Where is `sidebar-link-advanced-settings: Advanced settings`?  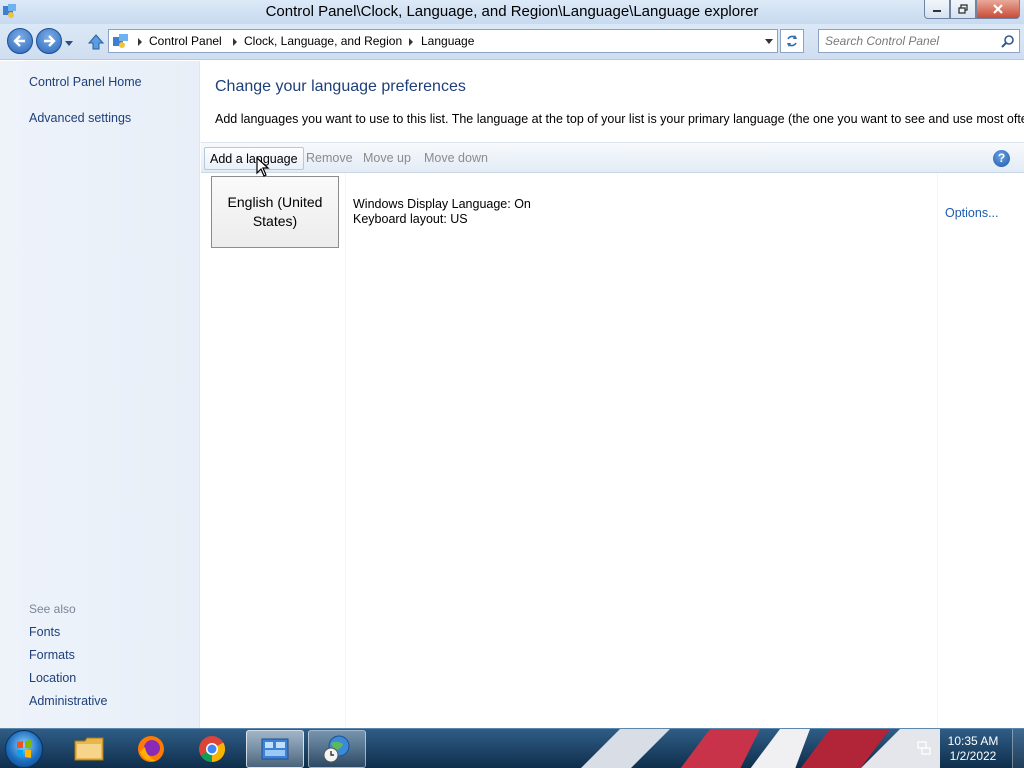
sidebar-link-advanced-settings: Advanced settings is located at coordinates (80, 118).